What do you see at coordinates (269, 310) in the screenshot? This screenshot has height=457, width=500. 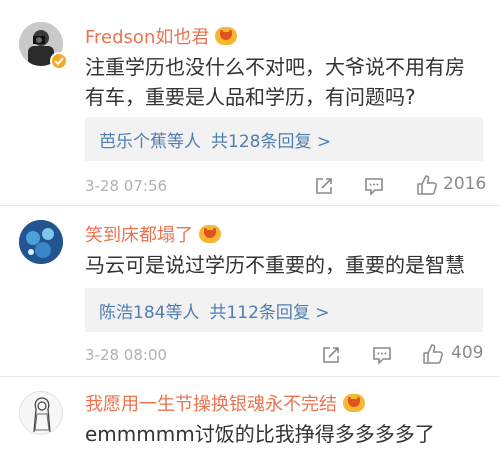 I see `reply-count-link: 共112条回复 >` at bounding box center [269, 310].